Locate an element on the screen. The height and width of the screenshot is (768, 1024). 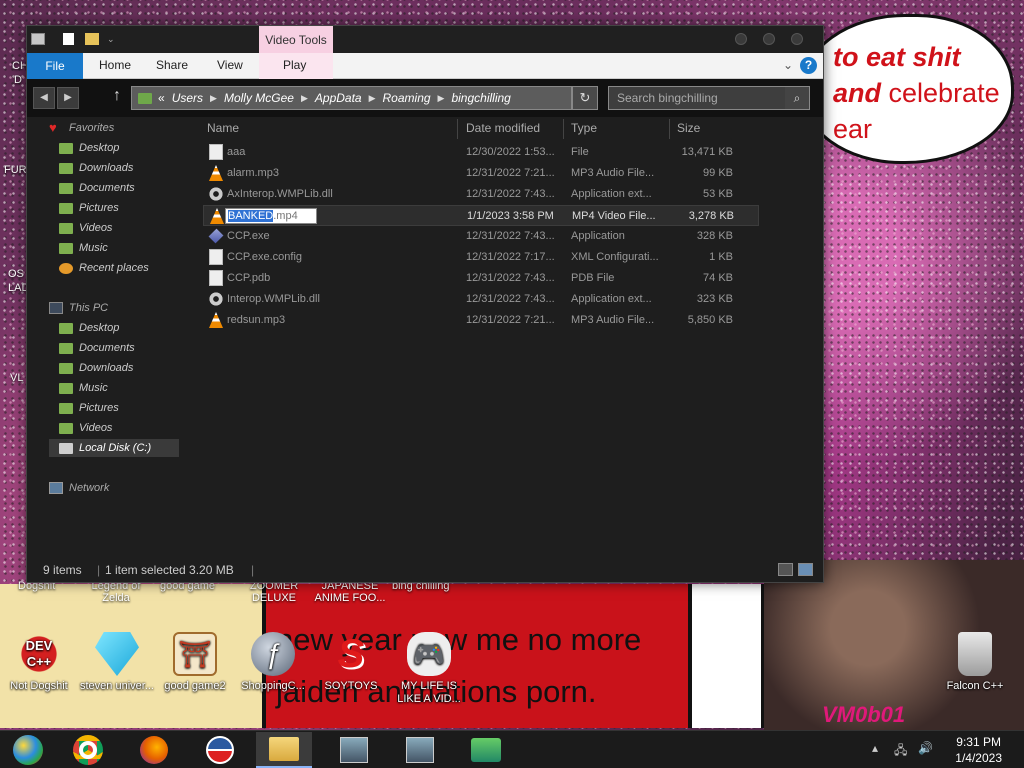
drive-icon is located at coordinates (66, 448).